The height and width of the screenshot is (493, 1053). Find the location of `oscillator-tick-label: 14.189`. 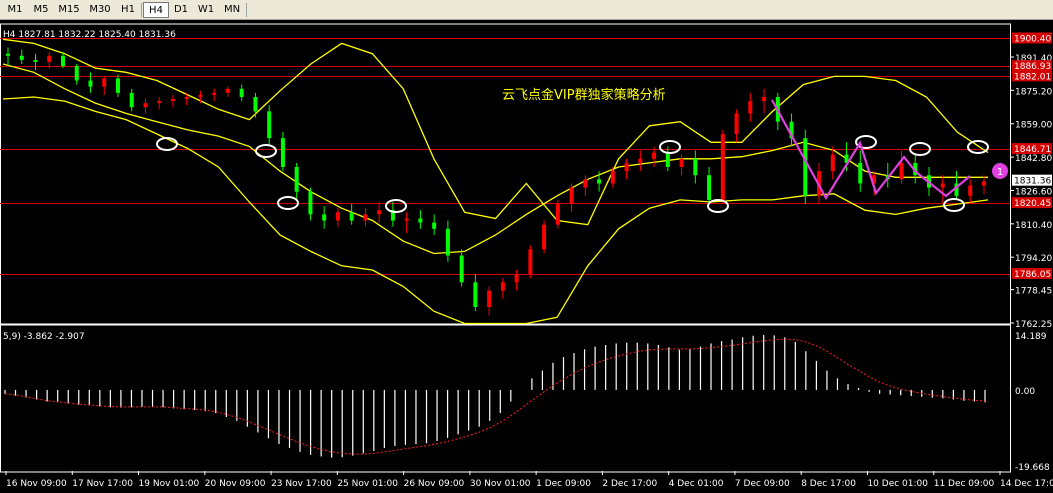

oscillator-tick-label: 14.189 is located at coordinates (1031, 337).